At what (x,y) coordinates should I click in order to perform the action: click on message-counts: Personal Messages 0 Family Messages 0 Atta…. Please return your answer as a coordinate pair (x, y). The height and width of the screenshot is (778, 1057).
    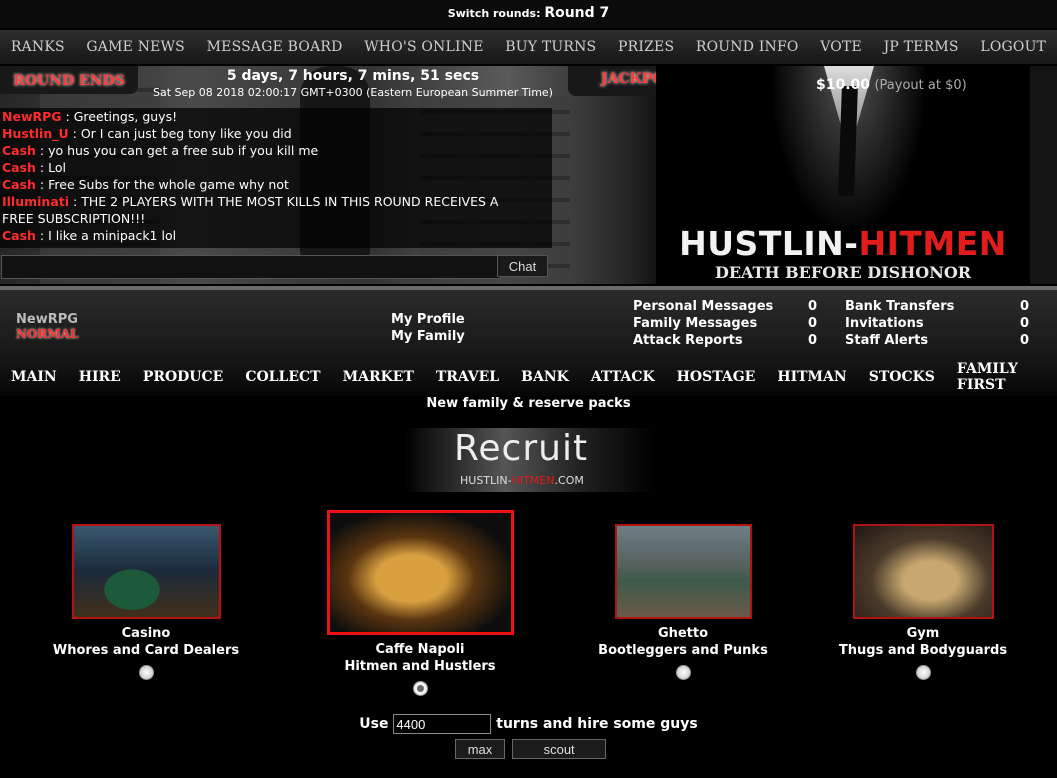
    Looking at the image, I should click on (725, 323).